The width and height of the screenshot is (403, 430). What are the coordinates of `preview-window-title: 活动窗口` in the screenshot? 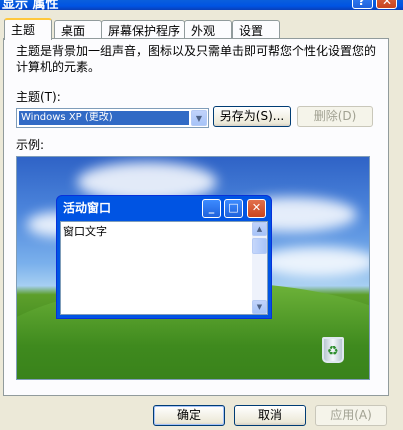 It's located at (87, 208).